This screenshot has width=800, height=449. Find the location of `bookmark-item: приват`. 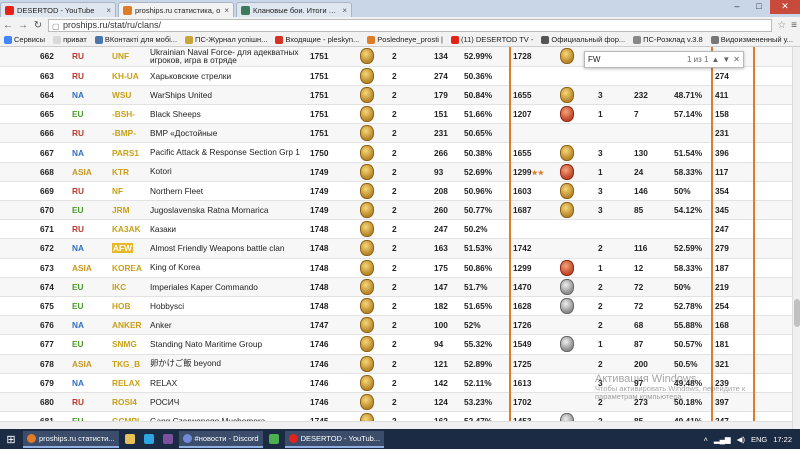

bookmark-item: приват is located at coordinates (70, 39).